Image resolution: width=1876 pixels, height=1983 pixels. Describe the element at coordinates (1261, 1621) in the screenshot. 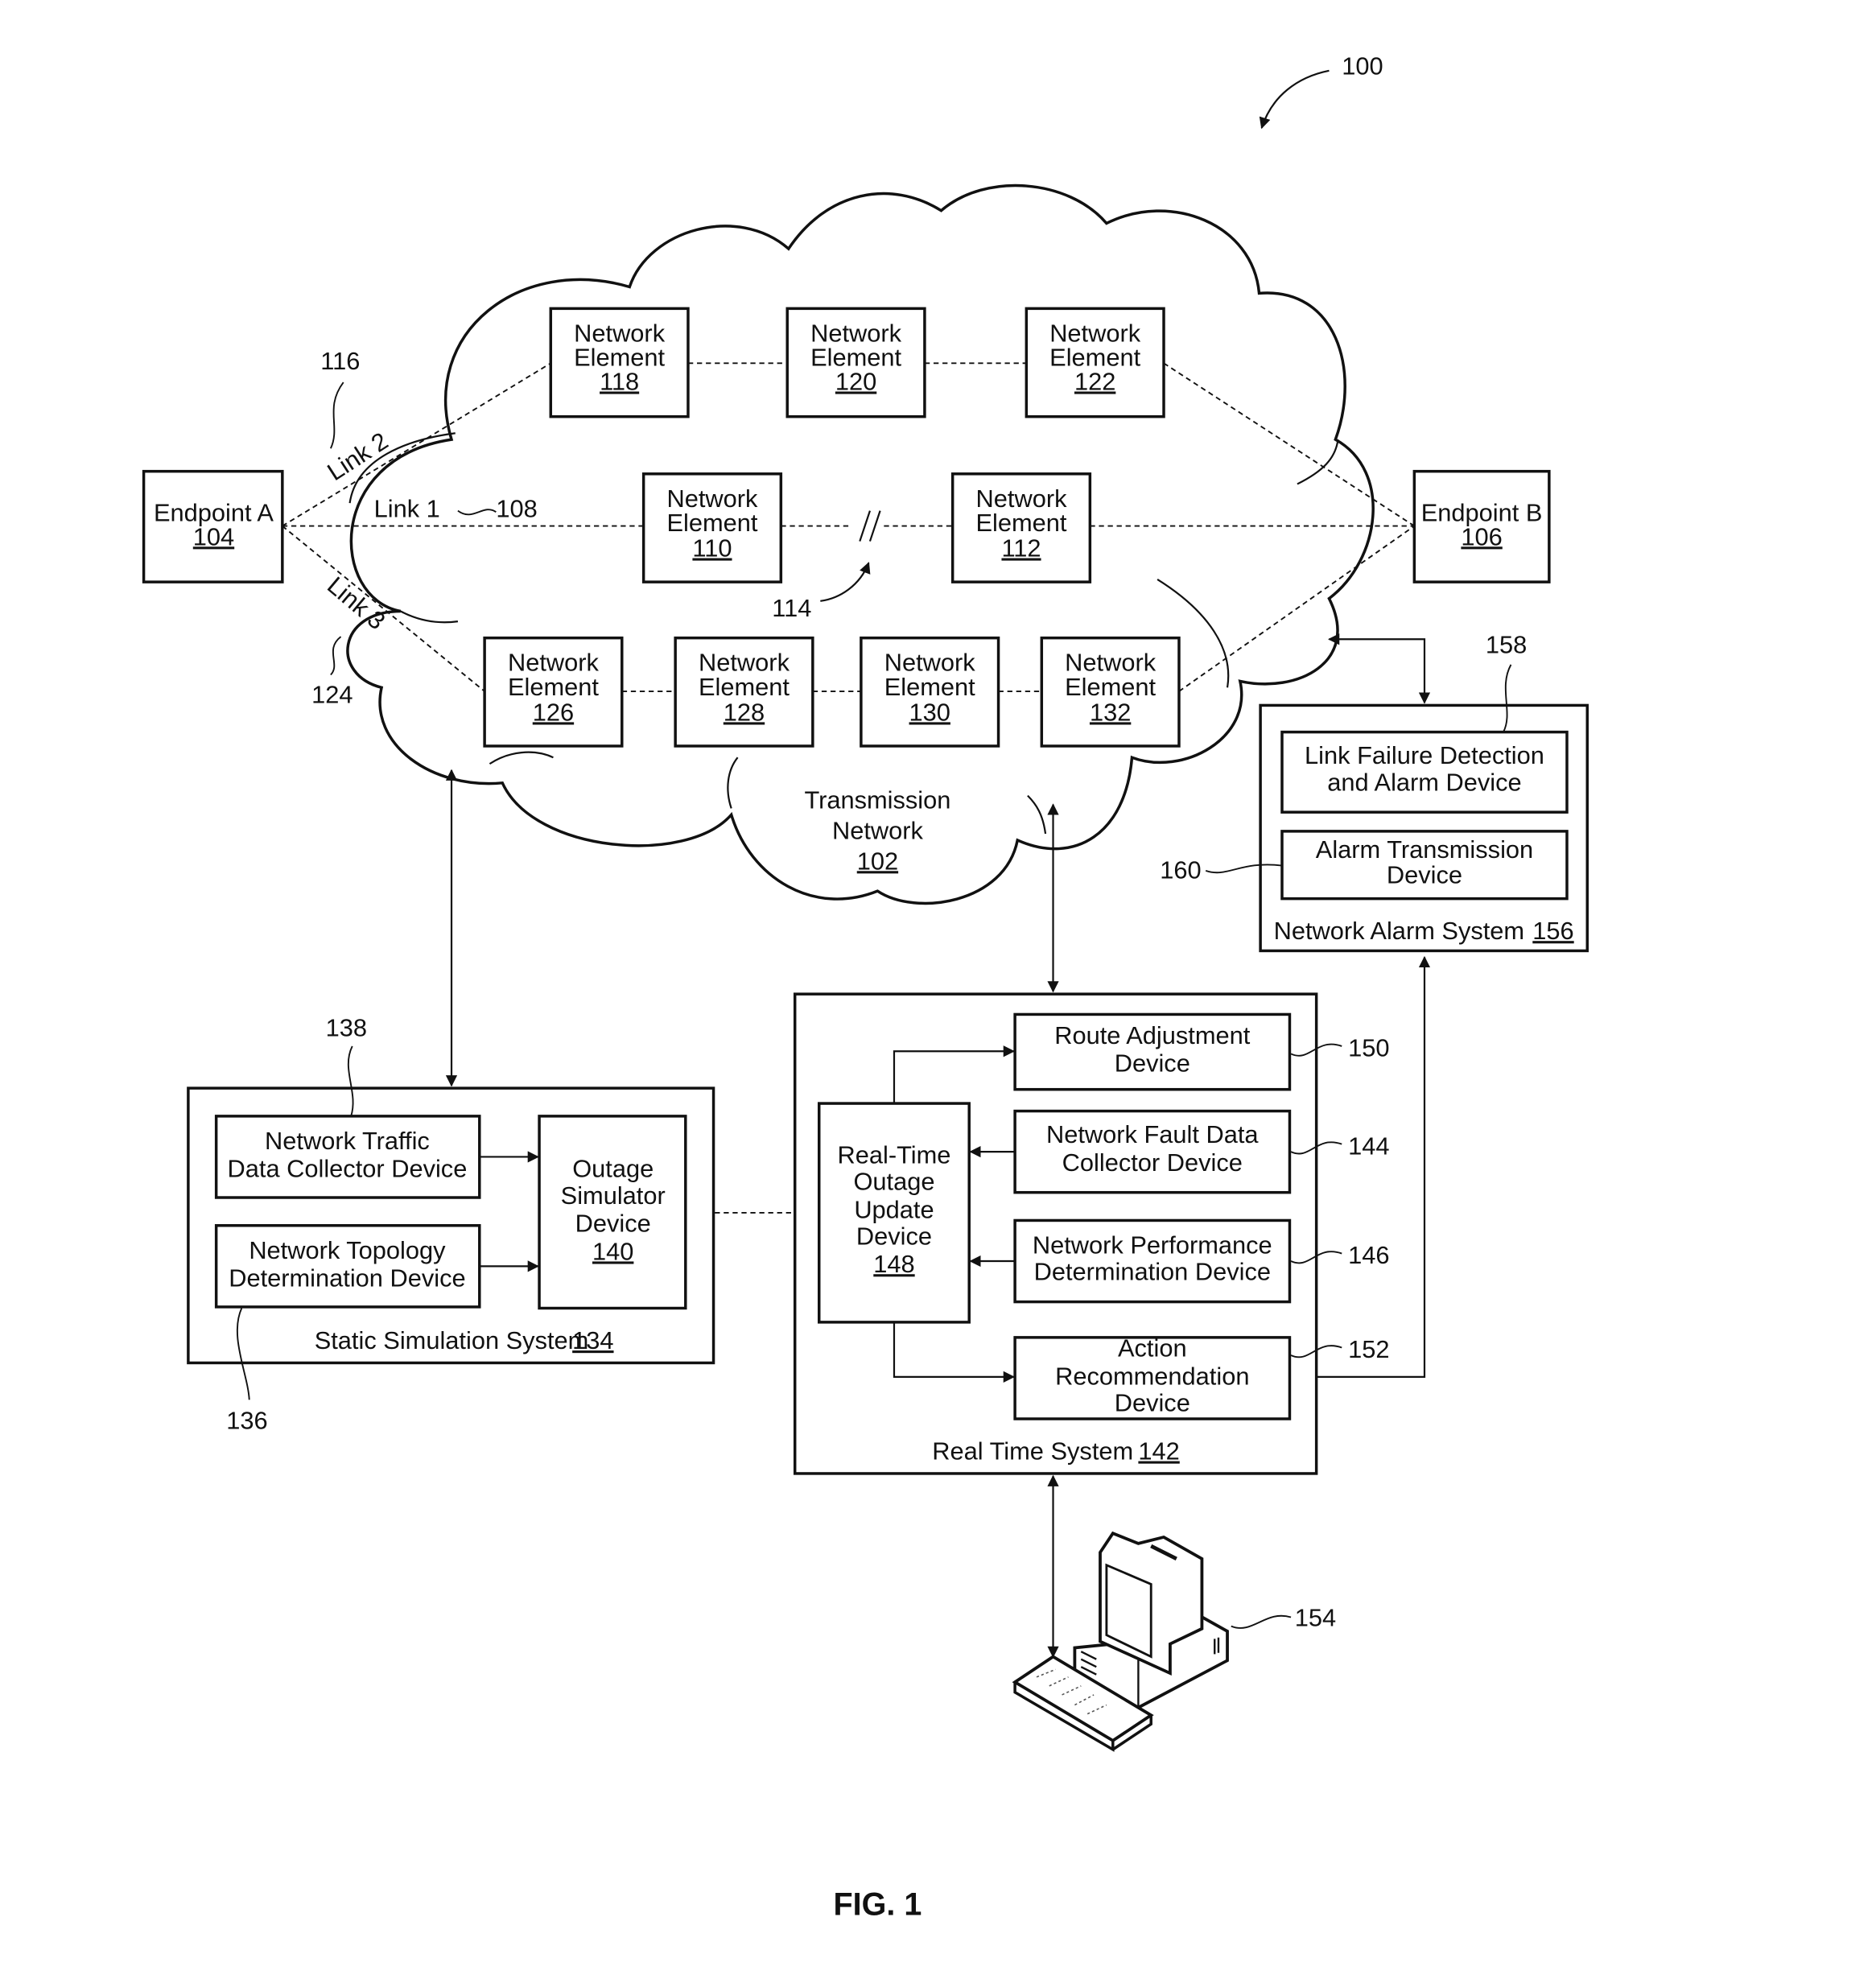

I see `ref-154-leader` at that location.